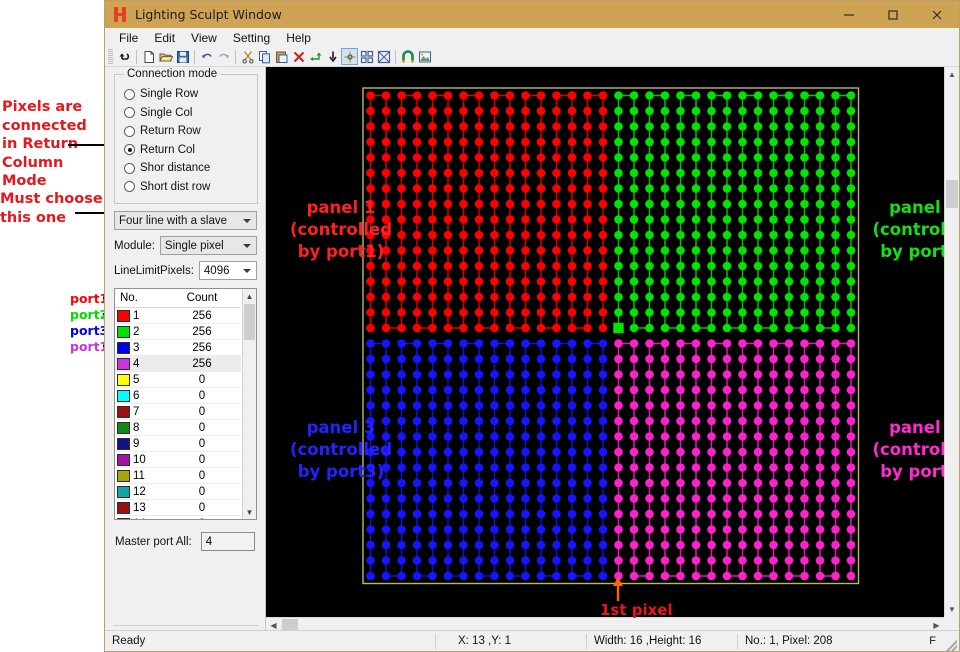  I want to click on table-row: 12 0, so click(178, 492).